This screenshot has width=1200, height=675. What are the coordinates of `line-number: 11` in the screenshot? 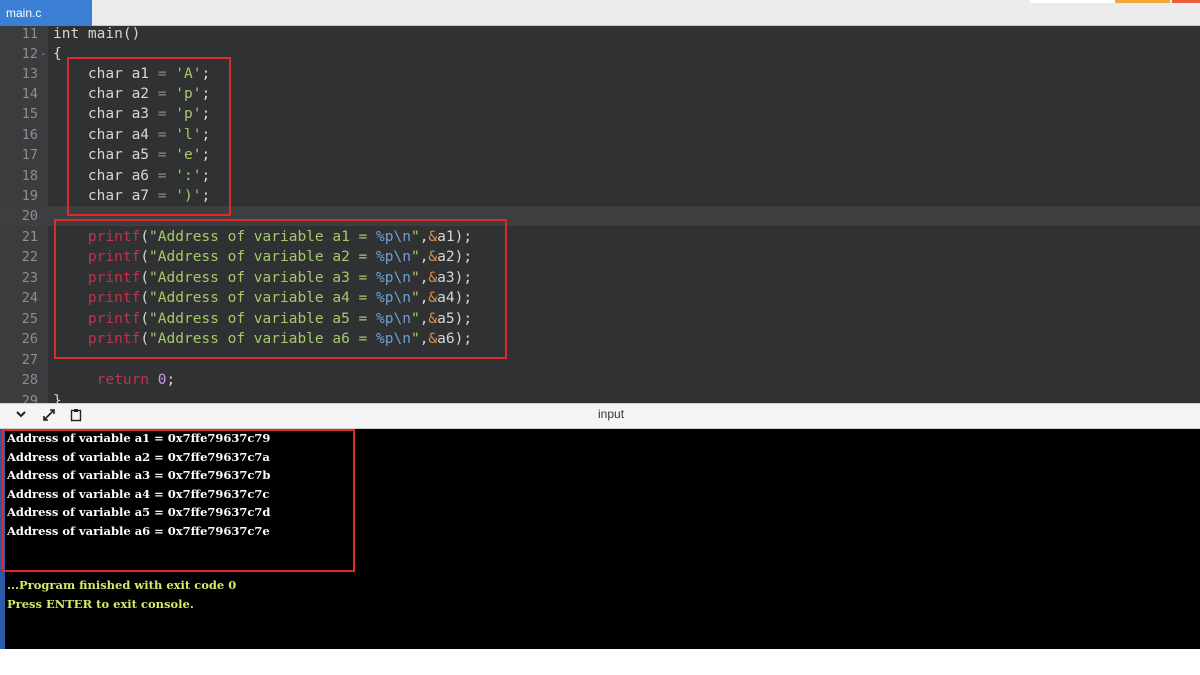 It's located at (29, 34).